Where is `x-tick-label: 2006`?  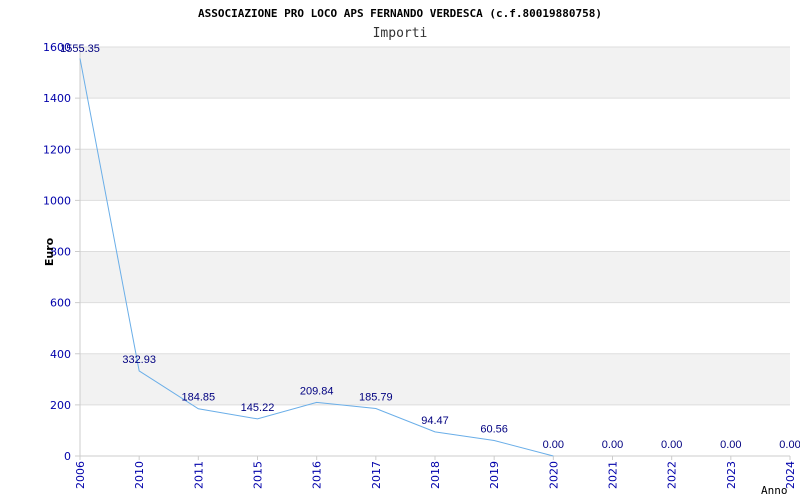
x-tick-label: 2006 is located at coordinates (80, 475).